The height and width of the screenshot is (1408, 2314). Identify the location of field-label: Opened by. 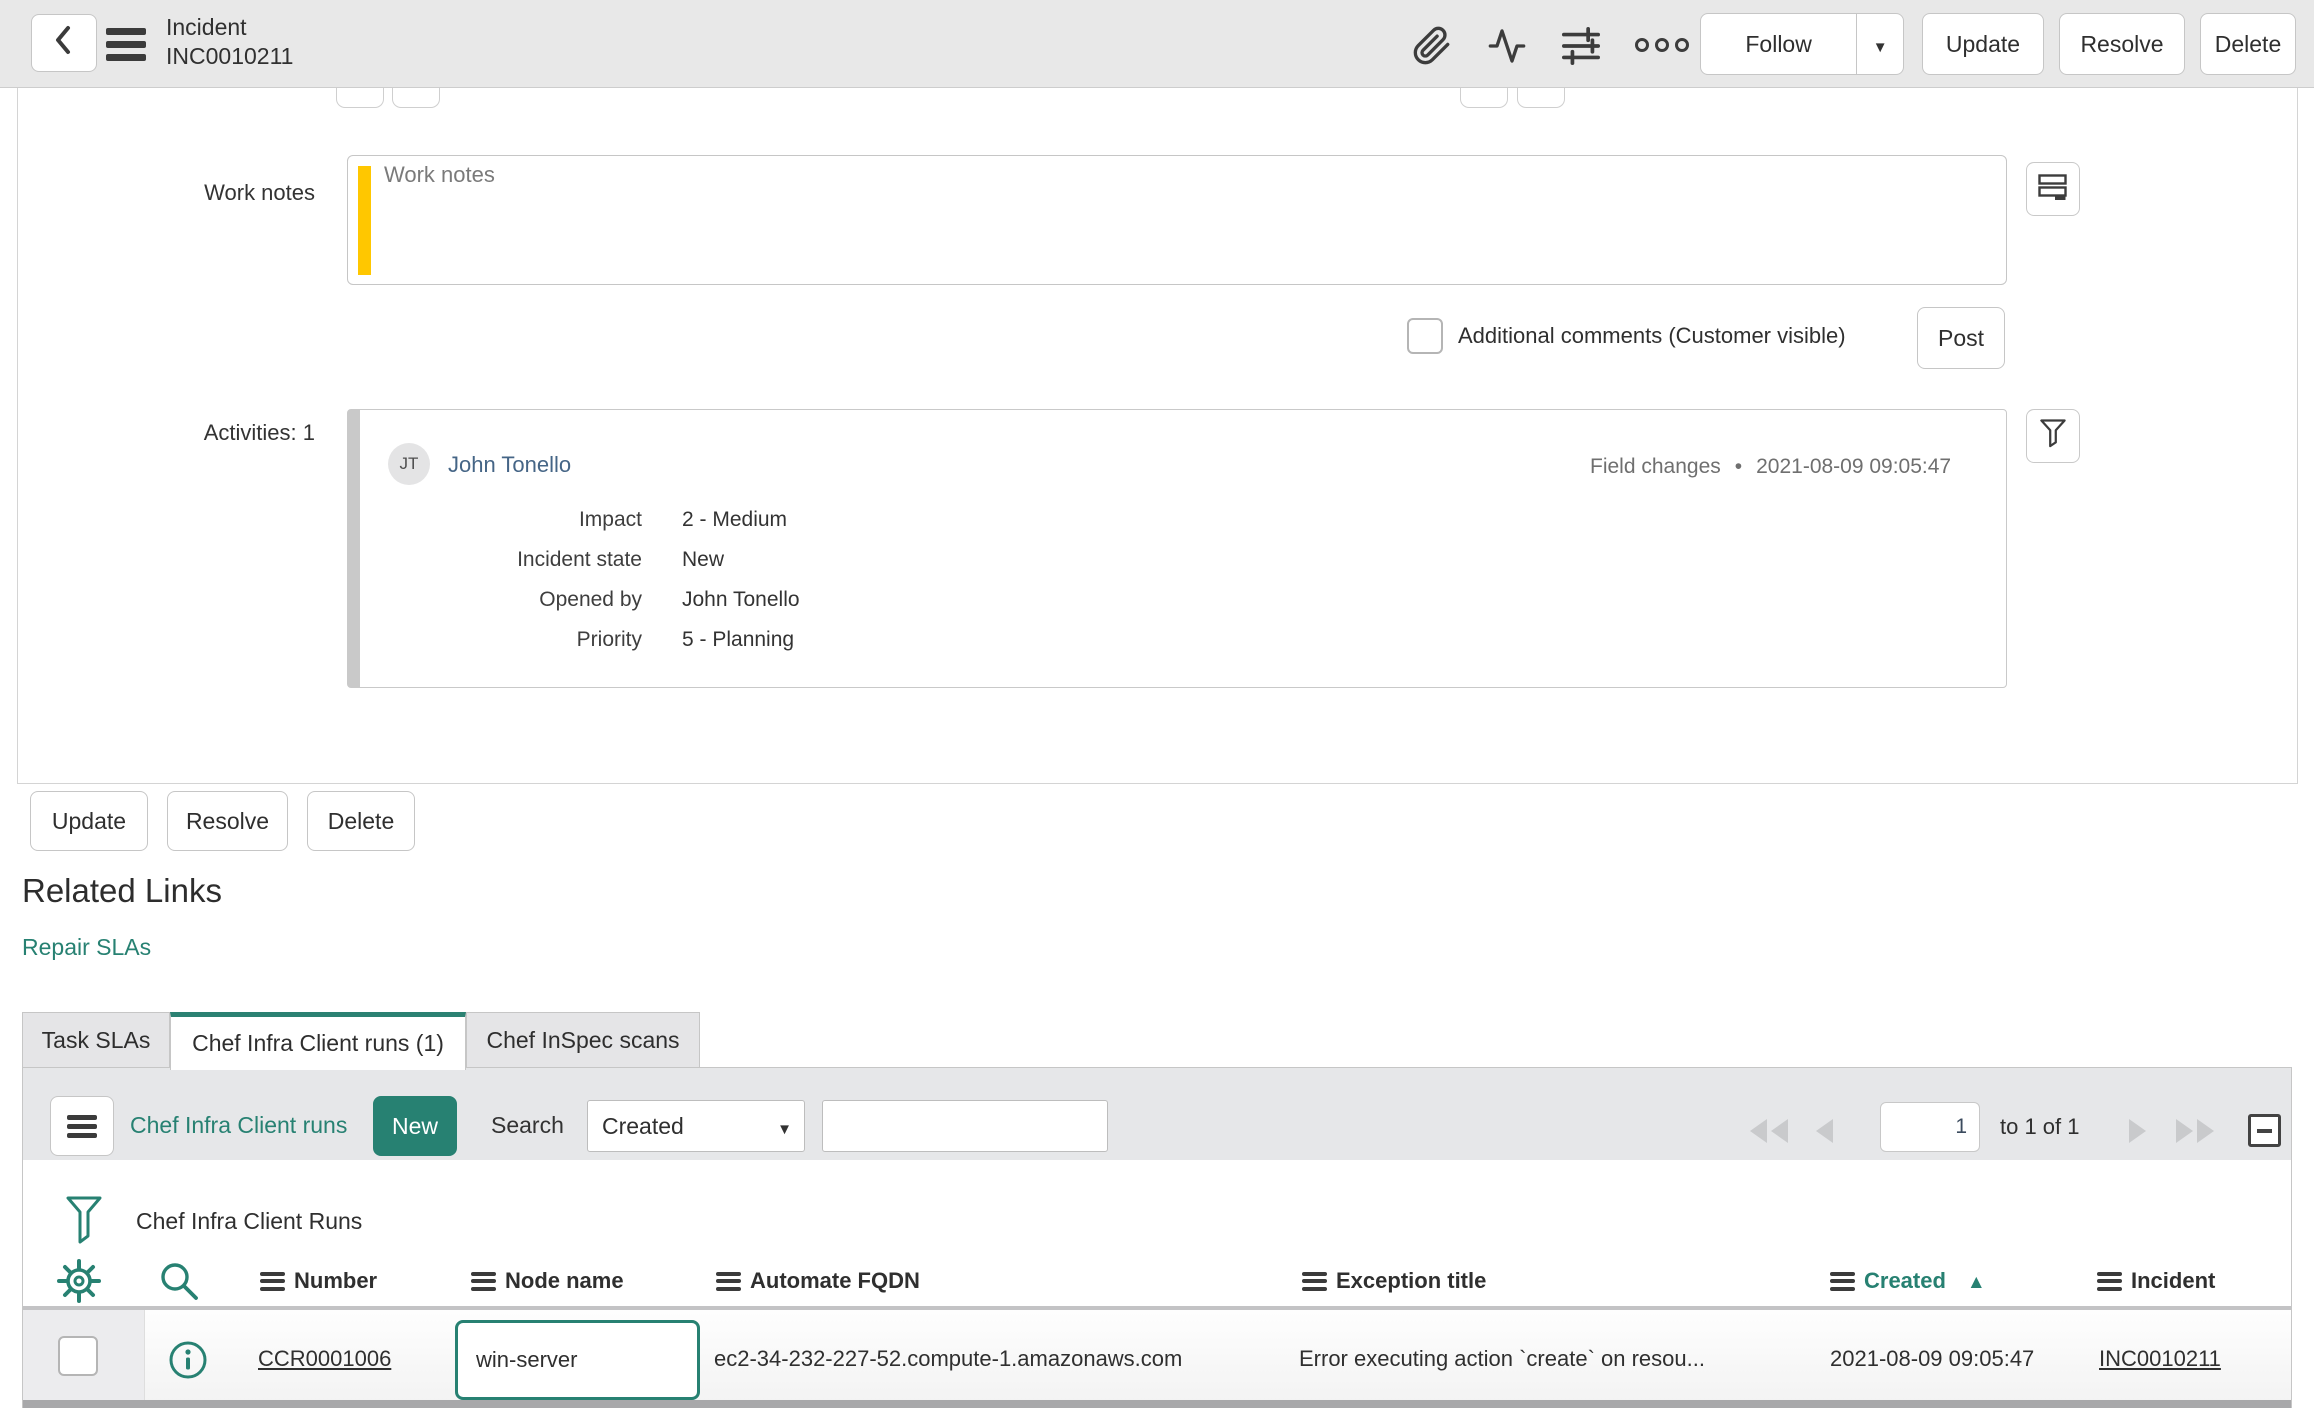
(590, 599).